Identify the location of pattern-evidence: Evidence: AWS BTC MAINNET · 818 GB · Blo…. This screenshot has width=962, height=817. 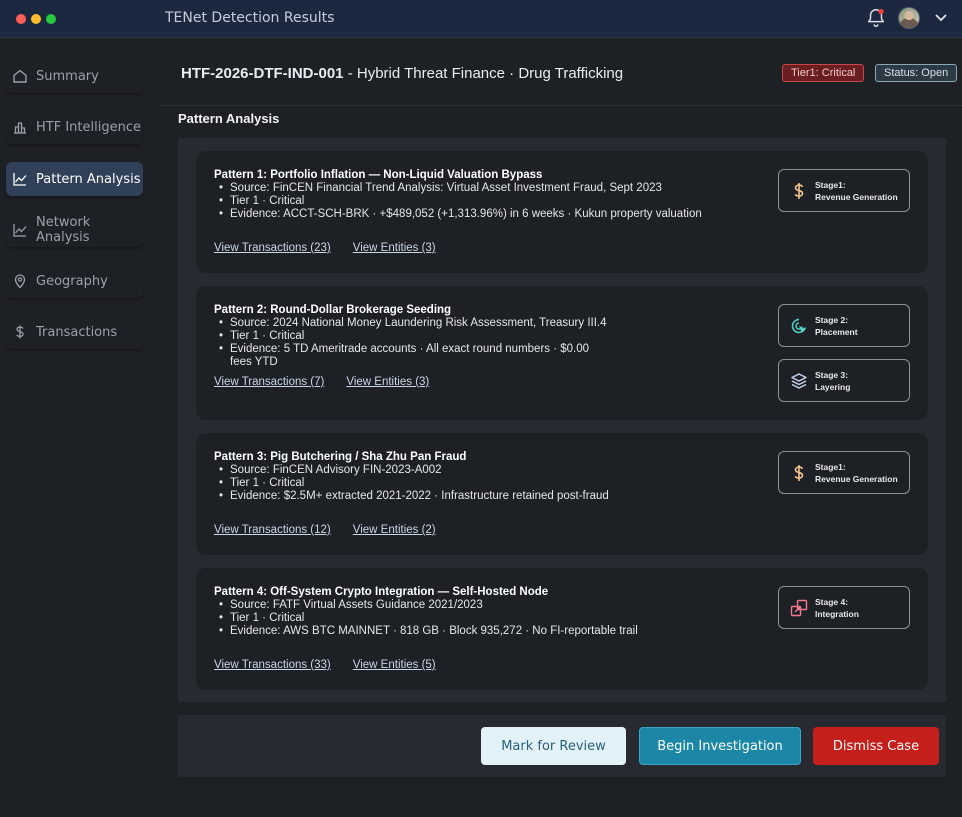
(426, 631).